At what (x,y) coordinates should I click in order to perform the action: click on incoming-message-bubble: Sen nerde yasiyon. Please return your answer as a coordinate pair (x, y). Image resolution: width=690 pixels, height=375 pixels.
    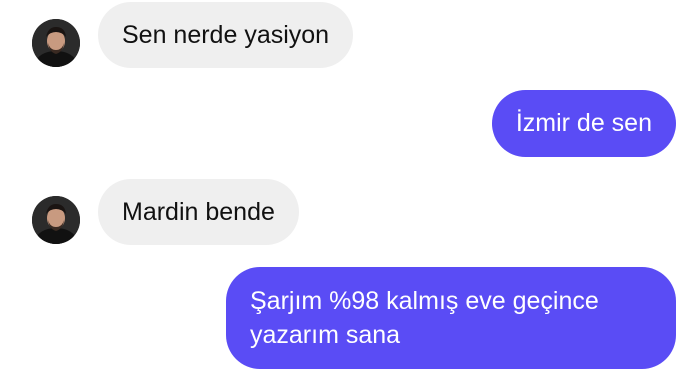
    Looking at the image, I should click on (226, 35).